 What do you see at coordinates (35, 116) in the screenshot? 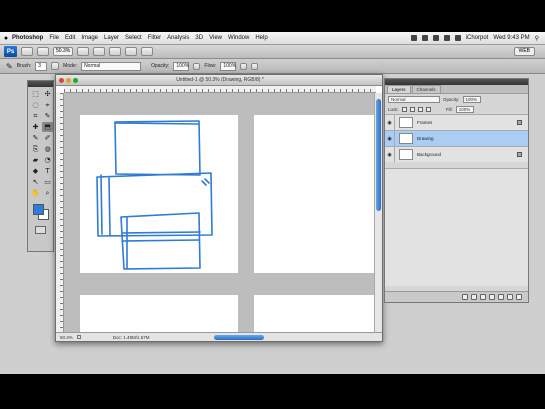
I see `crop-tool-icon: ⌗` at bounding box center [35, 116].